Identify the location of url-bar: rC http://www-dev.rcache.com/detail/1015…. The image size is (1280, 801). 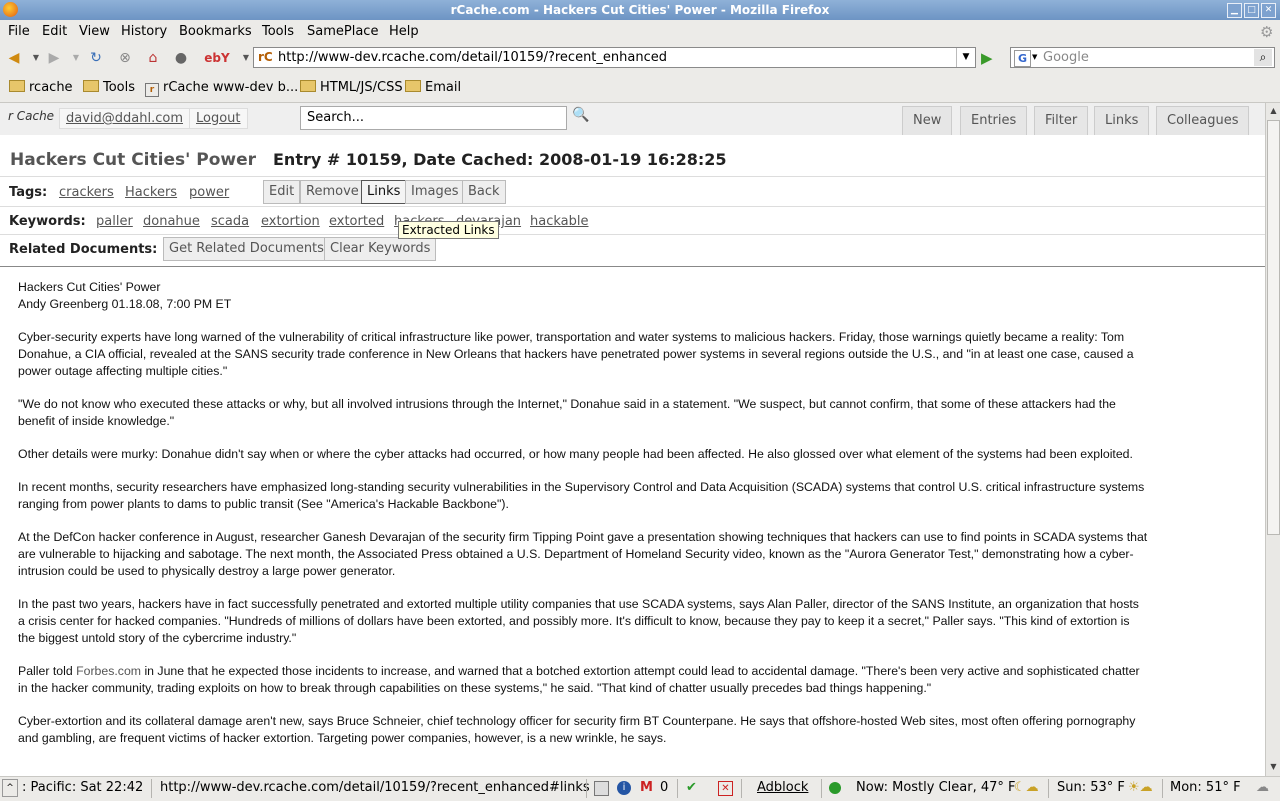
(614, 57).